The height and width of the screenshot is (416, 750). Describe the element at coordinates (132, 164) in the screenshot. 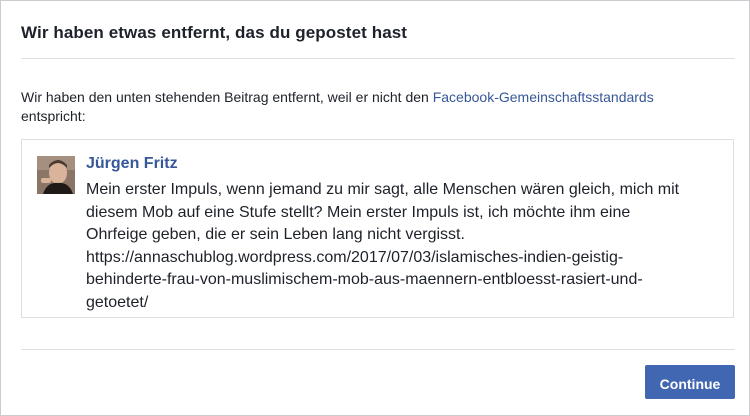

I see `post-author-name: Jürgen Fritz` at that location.